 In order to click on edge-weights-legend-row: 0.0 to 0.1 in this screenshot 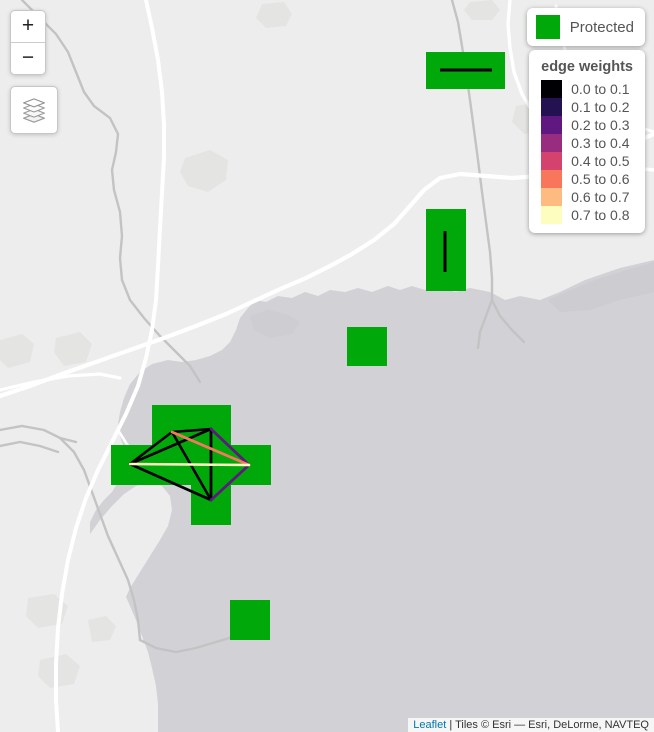, I will do `click(587, 89)`.